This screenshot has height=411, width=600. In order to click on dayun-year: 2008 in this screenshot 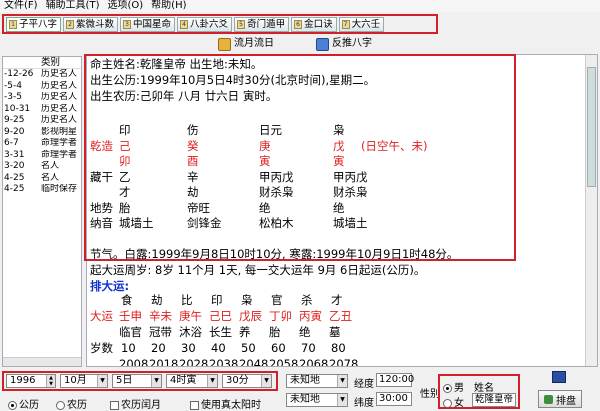, I will do `click(134, 362)`.